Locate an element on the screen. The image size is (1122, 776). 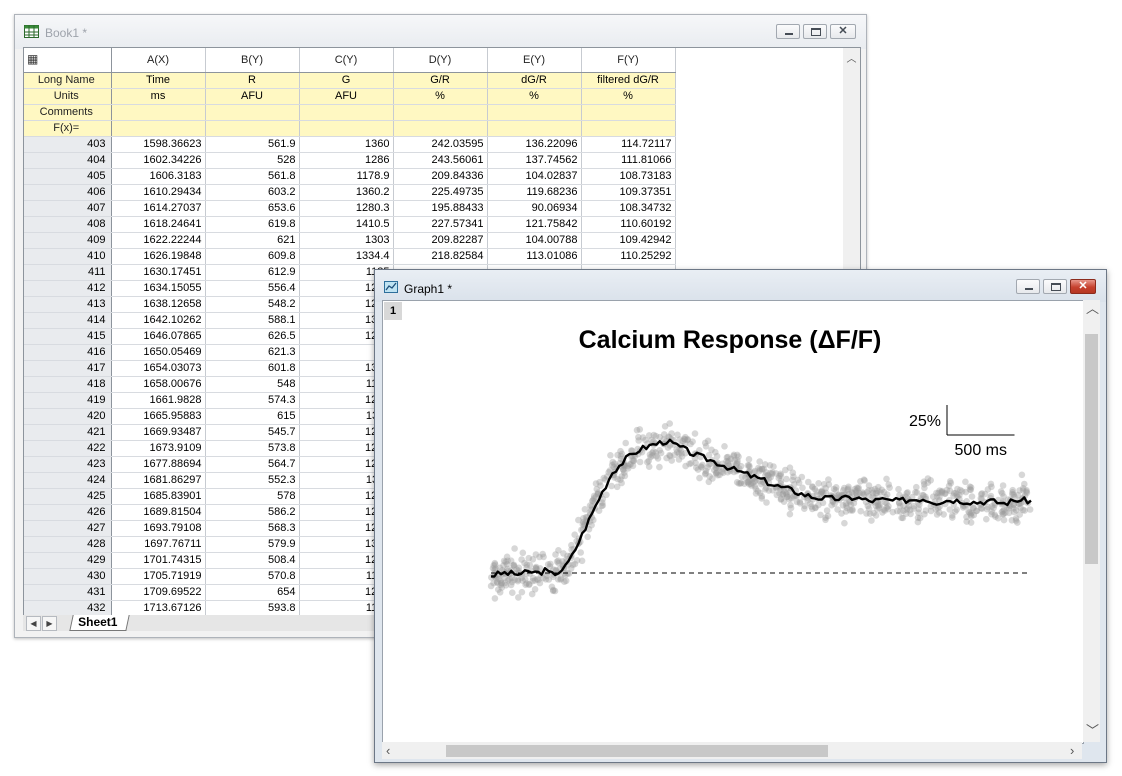
row-number: 414 is located at coordinates (68, 320).